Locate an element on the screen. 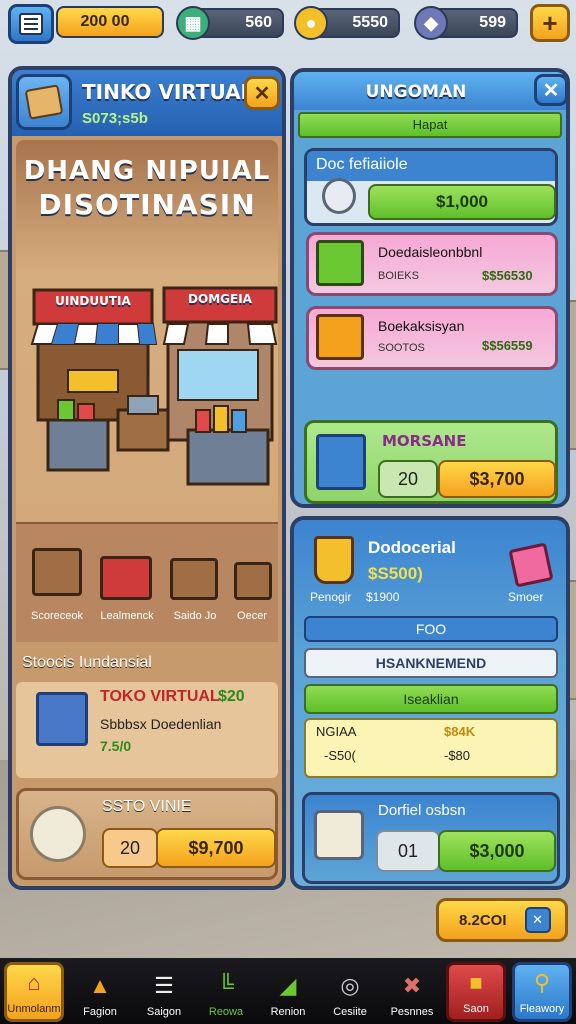  item-label-2: Lealmenck is located at coordinates (127, 616).